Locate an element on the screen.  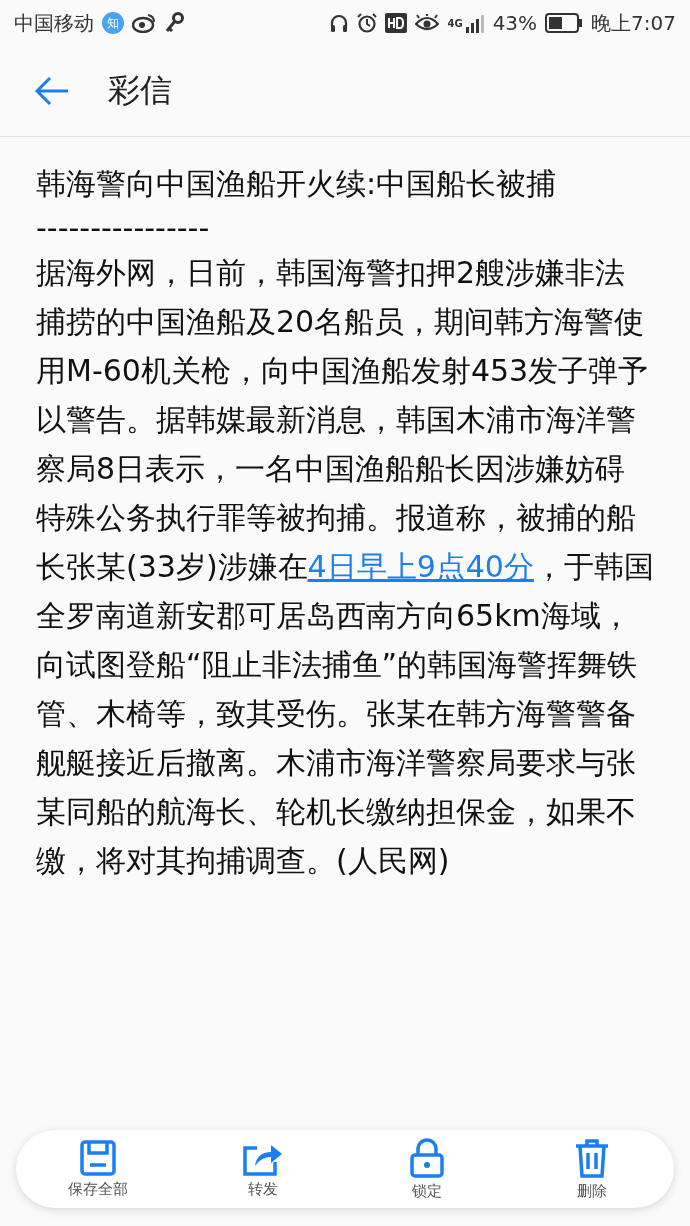
eye-icon is located at coordinates (427, 23).